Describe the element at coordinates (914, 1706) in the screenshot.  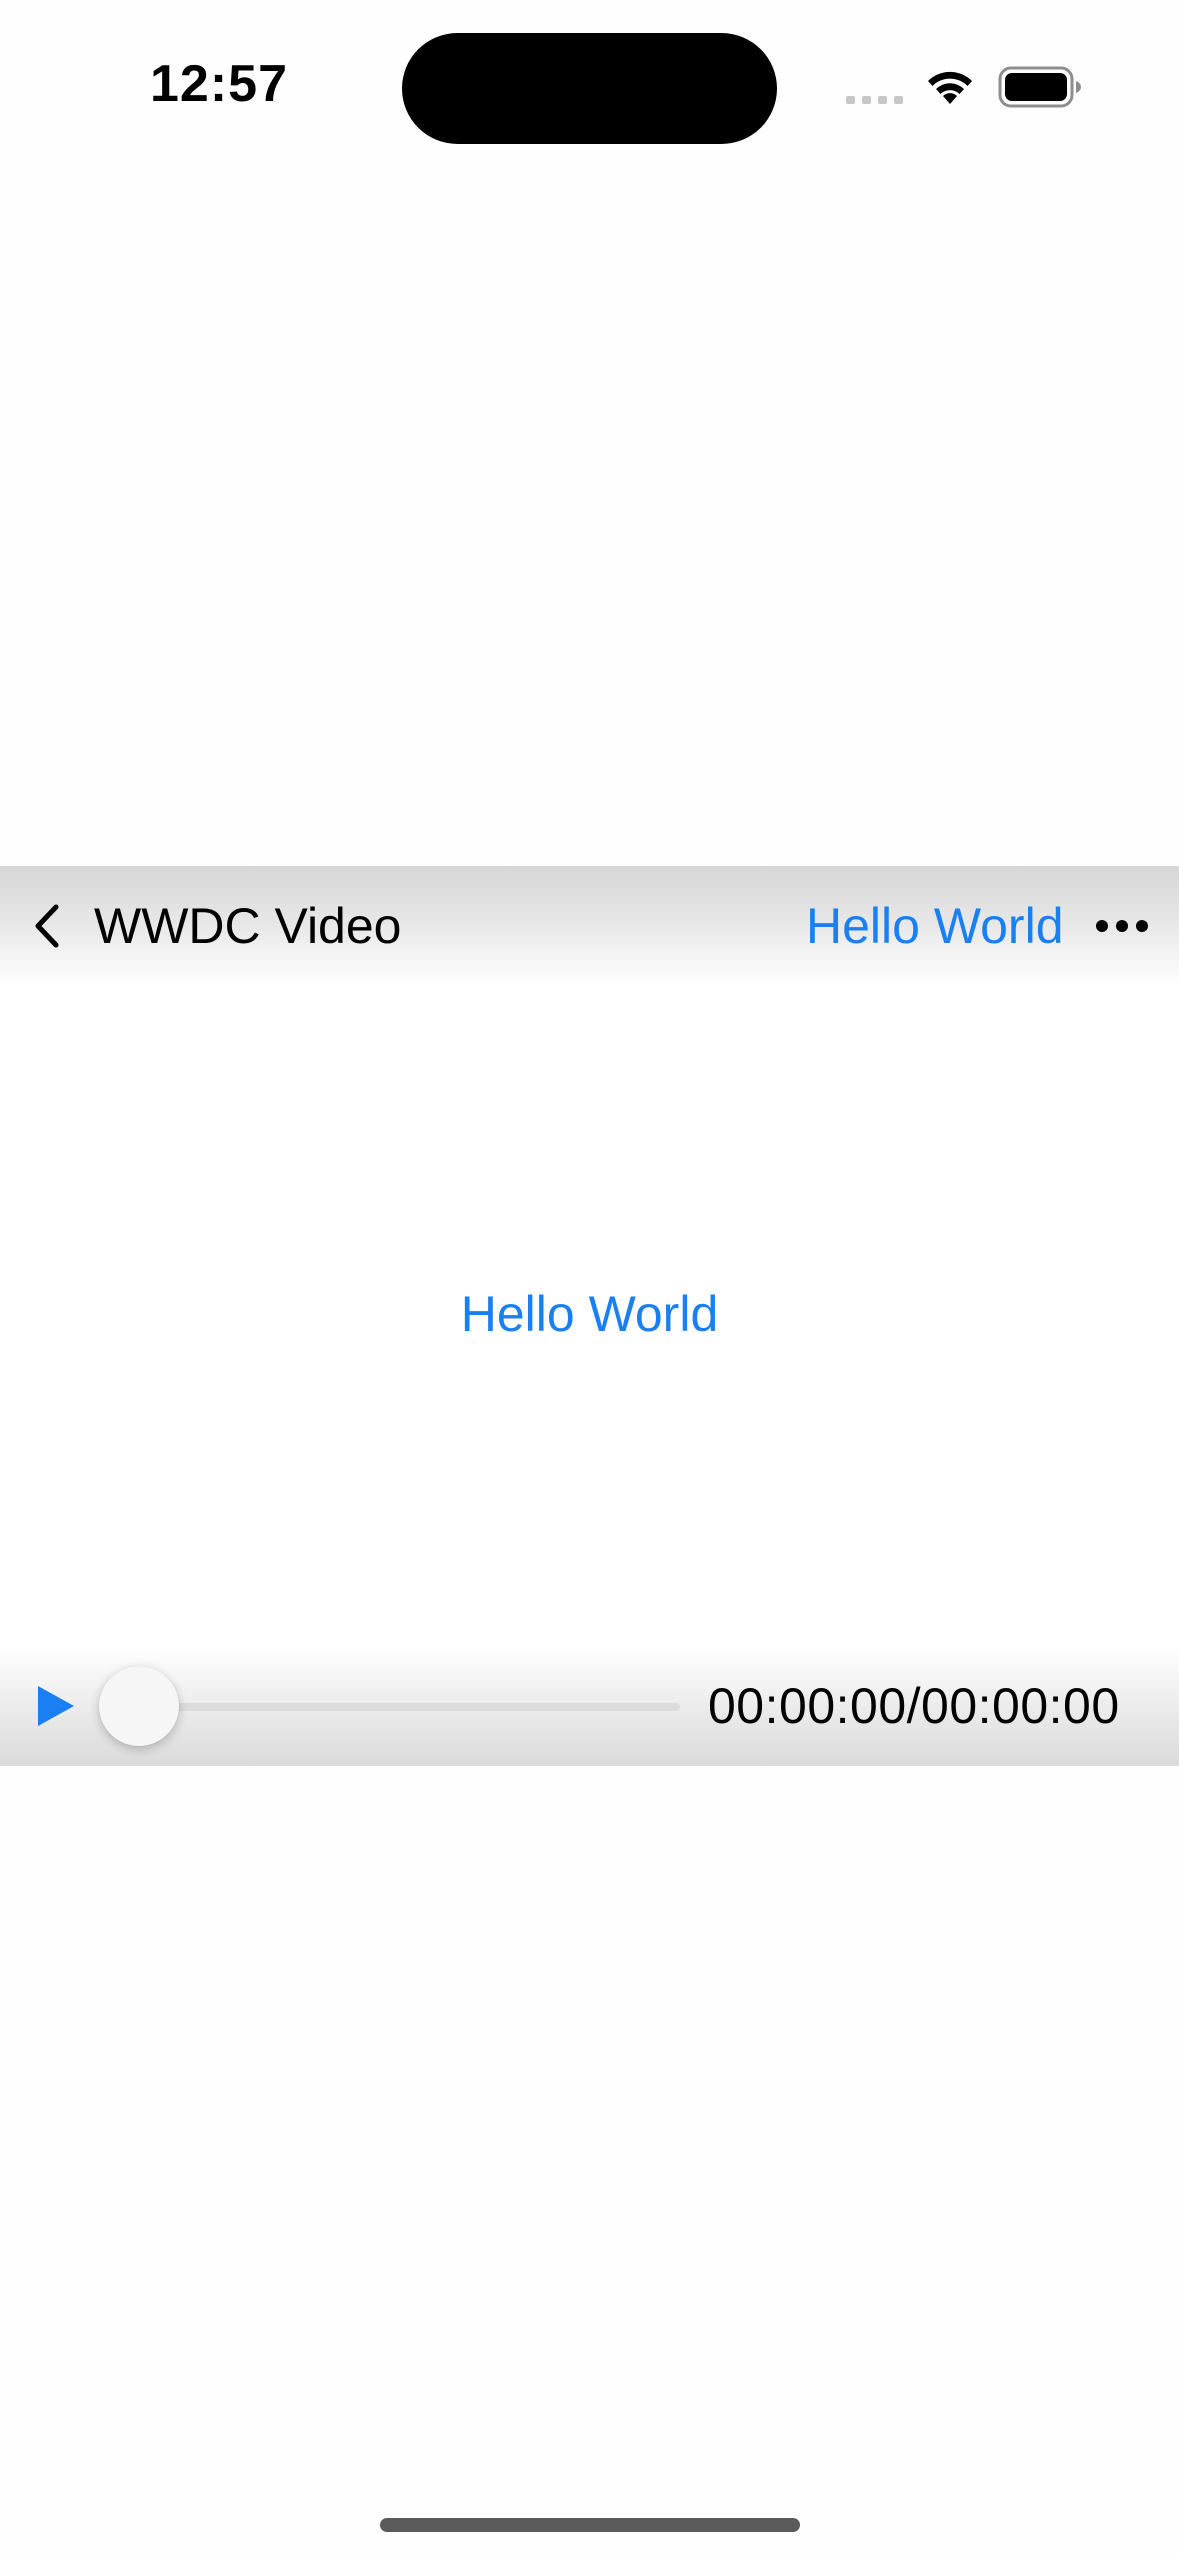
I see `time-readout: 00:00:00/00:00:00` at that location.